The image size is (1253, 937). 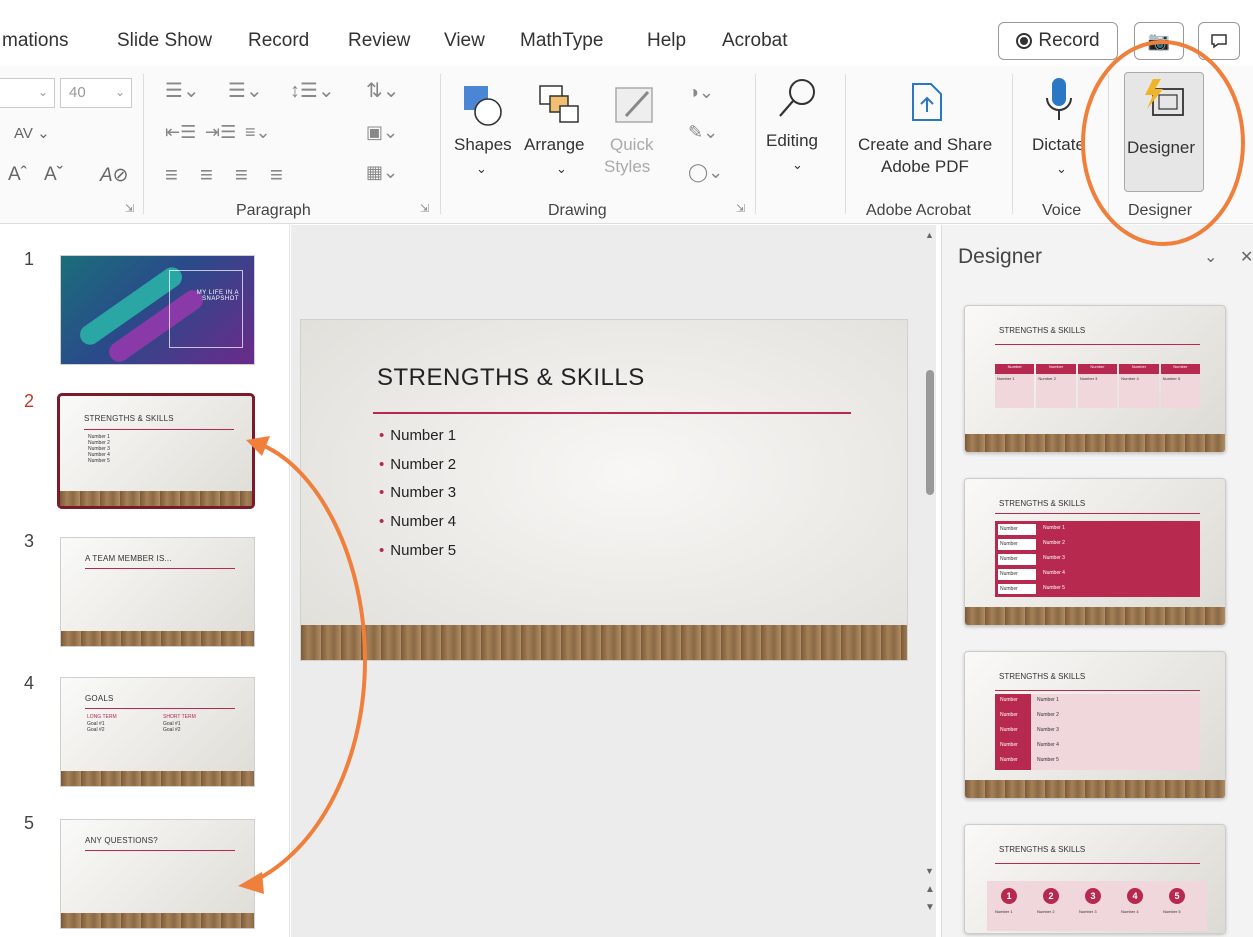 What do you see at coordinates (561, 41) in the screenshot?
I see `menu-mathtype: MathType` at bounding box center [561, 41].